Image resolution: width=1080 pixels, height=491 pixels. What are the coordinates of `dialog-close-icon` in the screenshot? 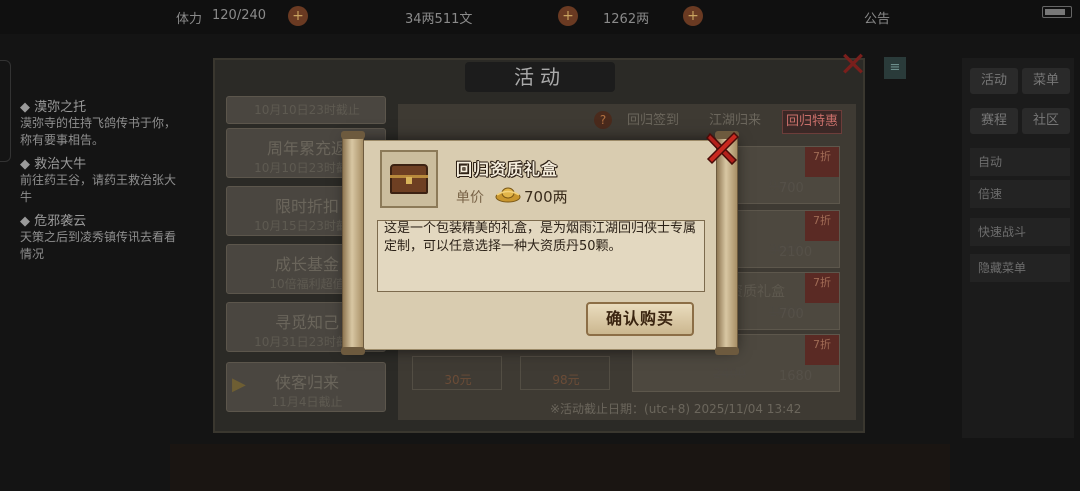 It's located at (722, 148).